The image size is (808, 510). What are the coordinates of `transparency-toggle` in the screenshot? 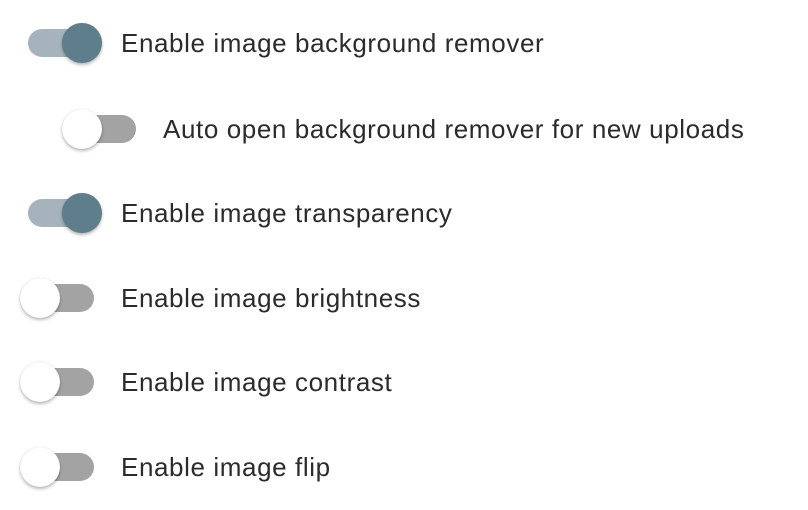 It's located at (65, 213).